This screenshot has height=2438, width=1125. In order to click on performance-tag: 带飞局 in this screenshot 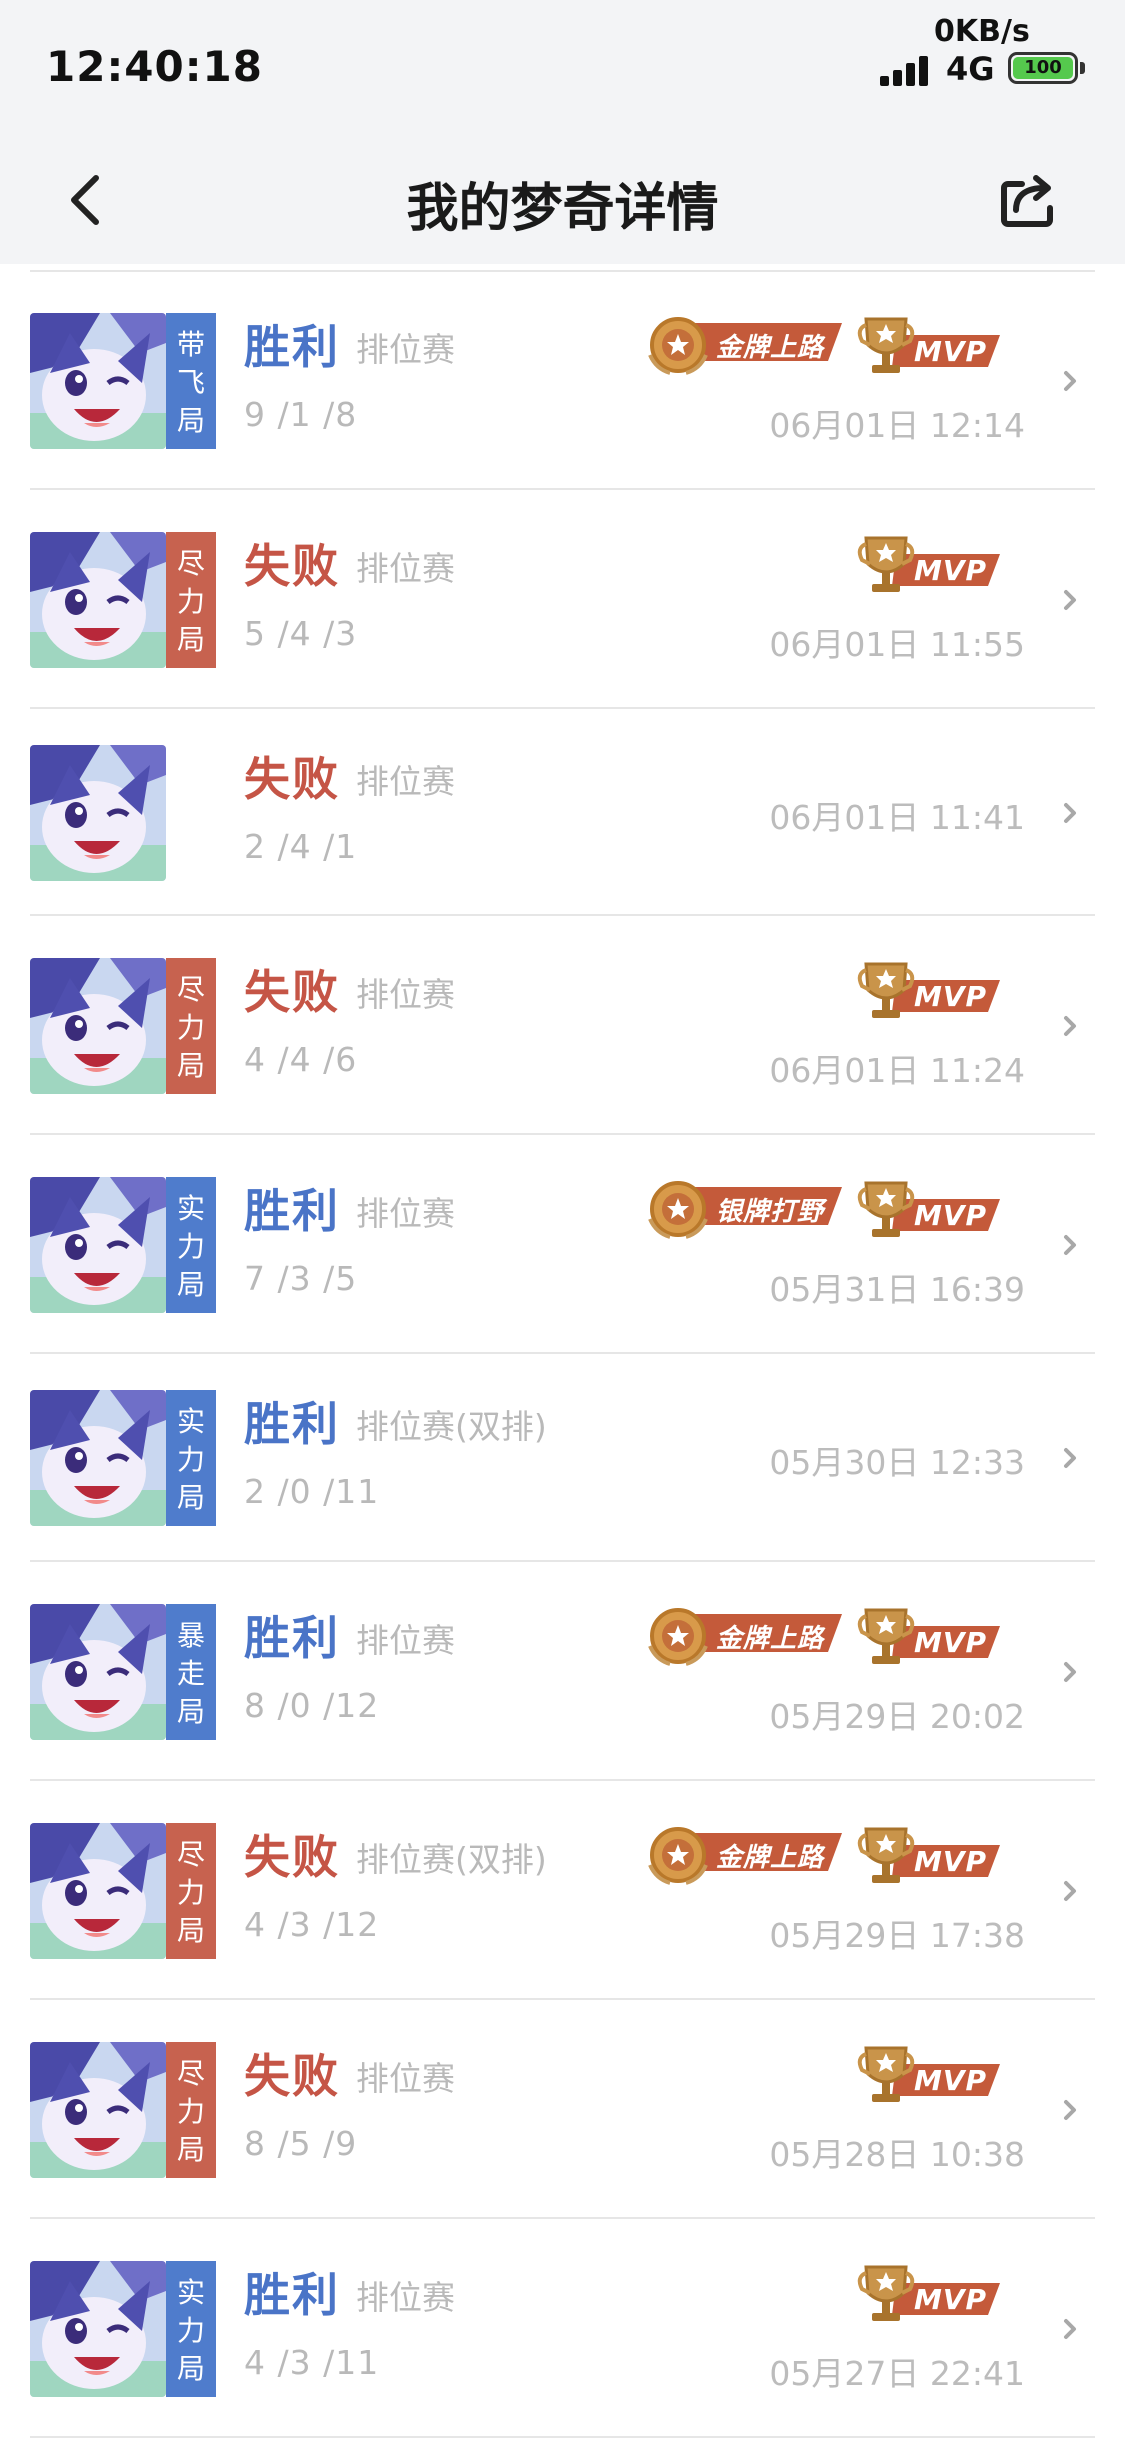, I will do `click(191, 381)`.